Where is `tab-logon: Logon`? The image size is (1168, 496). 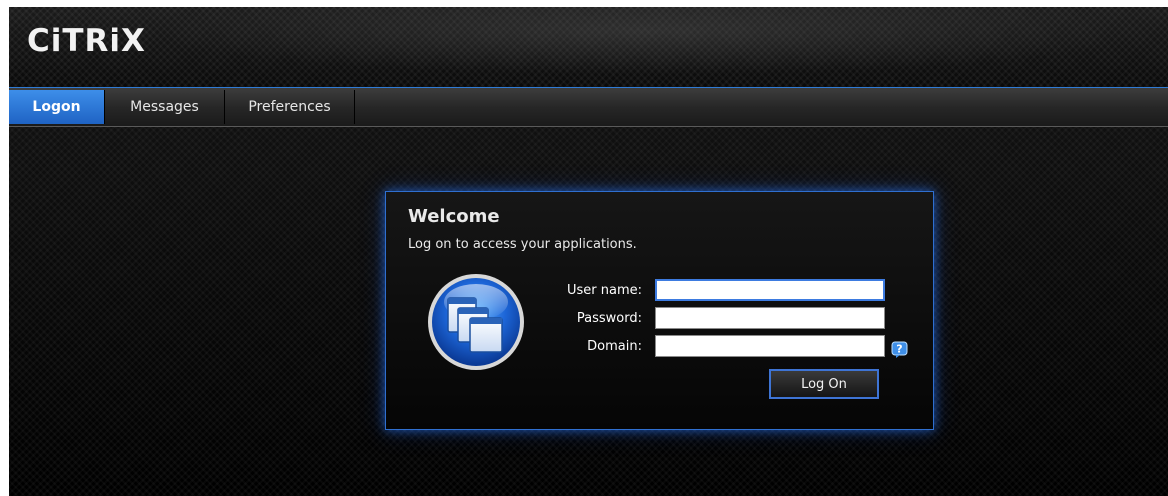 tab-logon: Logon is located at coordinates (57, 107).